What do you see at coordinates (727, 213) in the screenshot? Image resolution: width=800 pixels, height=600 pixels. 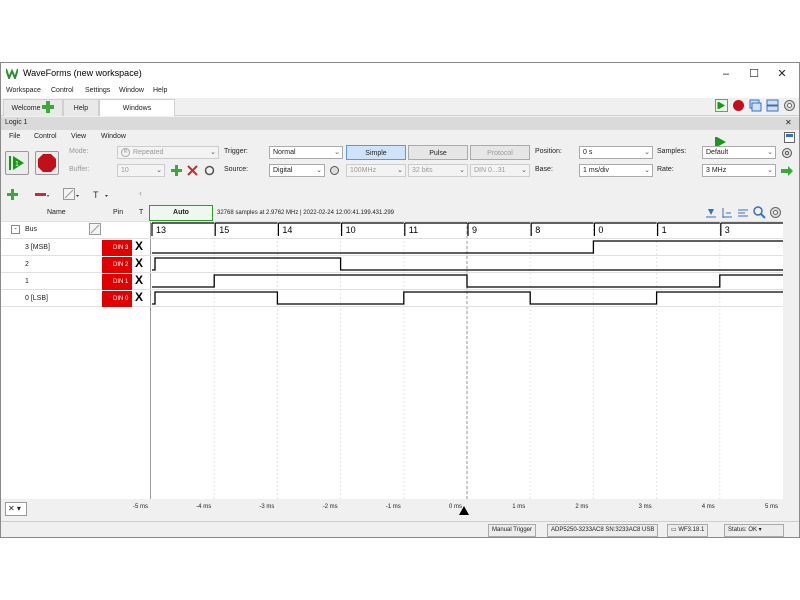 I see `add-cursor-icon` at bounding box center [727, 213].